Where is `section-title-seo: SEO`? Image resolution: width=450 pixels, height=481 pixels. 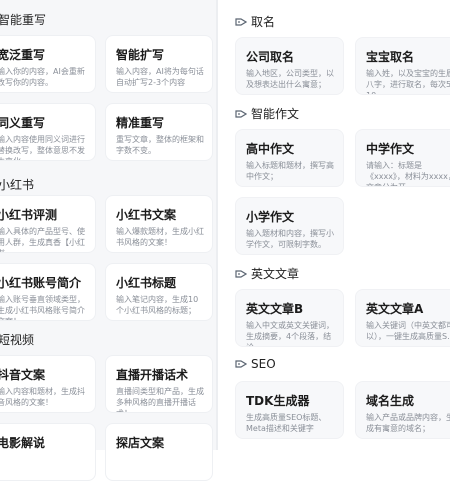
section-title-seo: SEO is located at coordinates (255, 364).